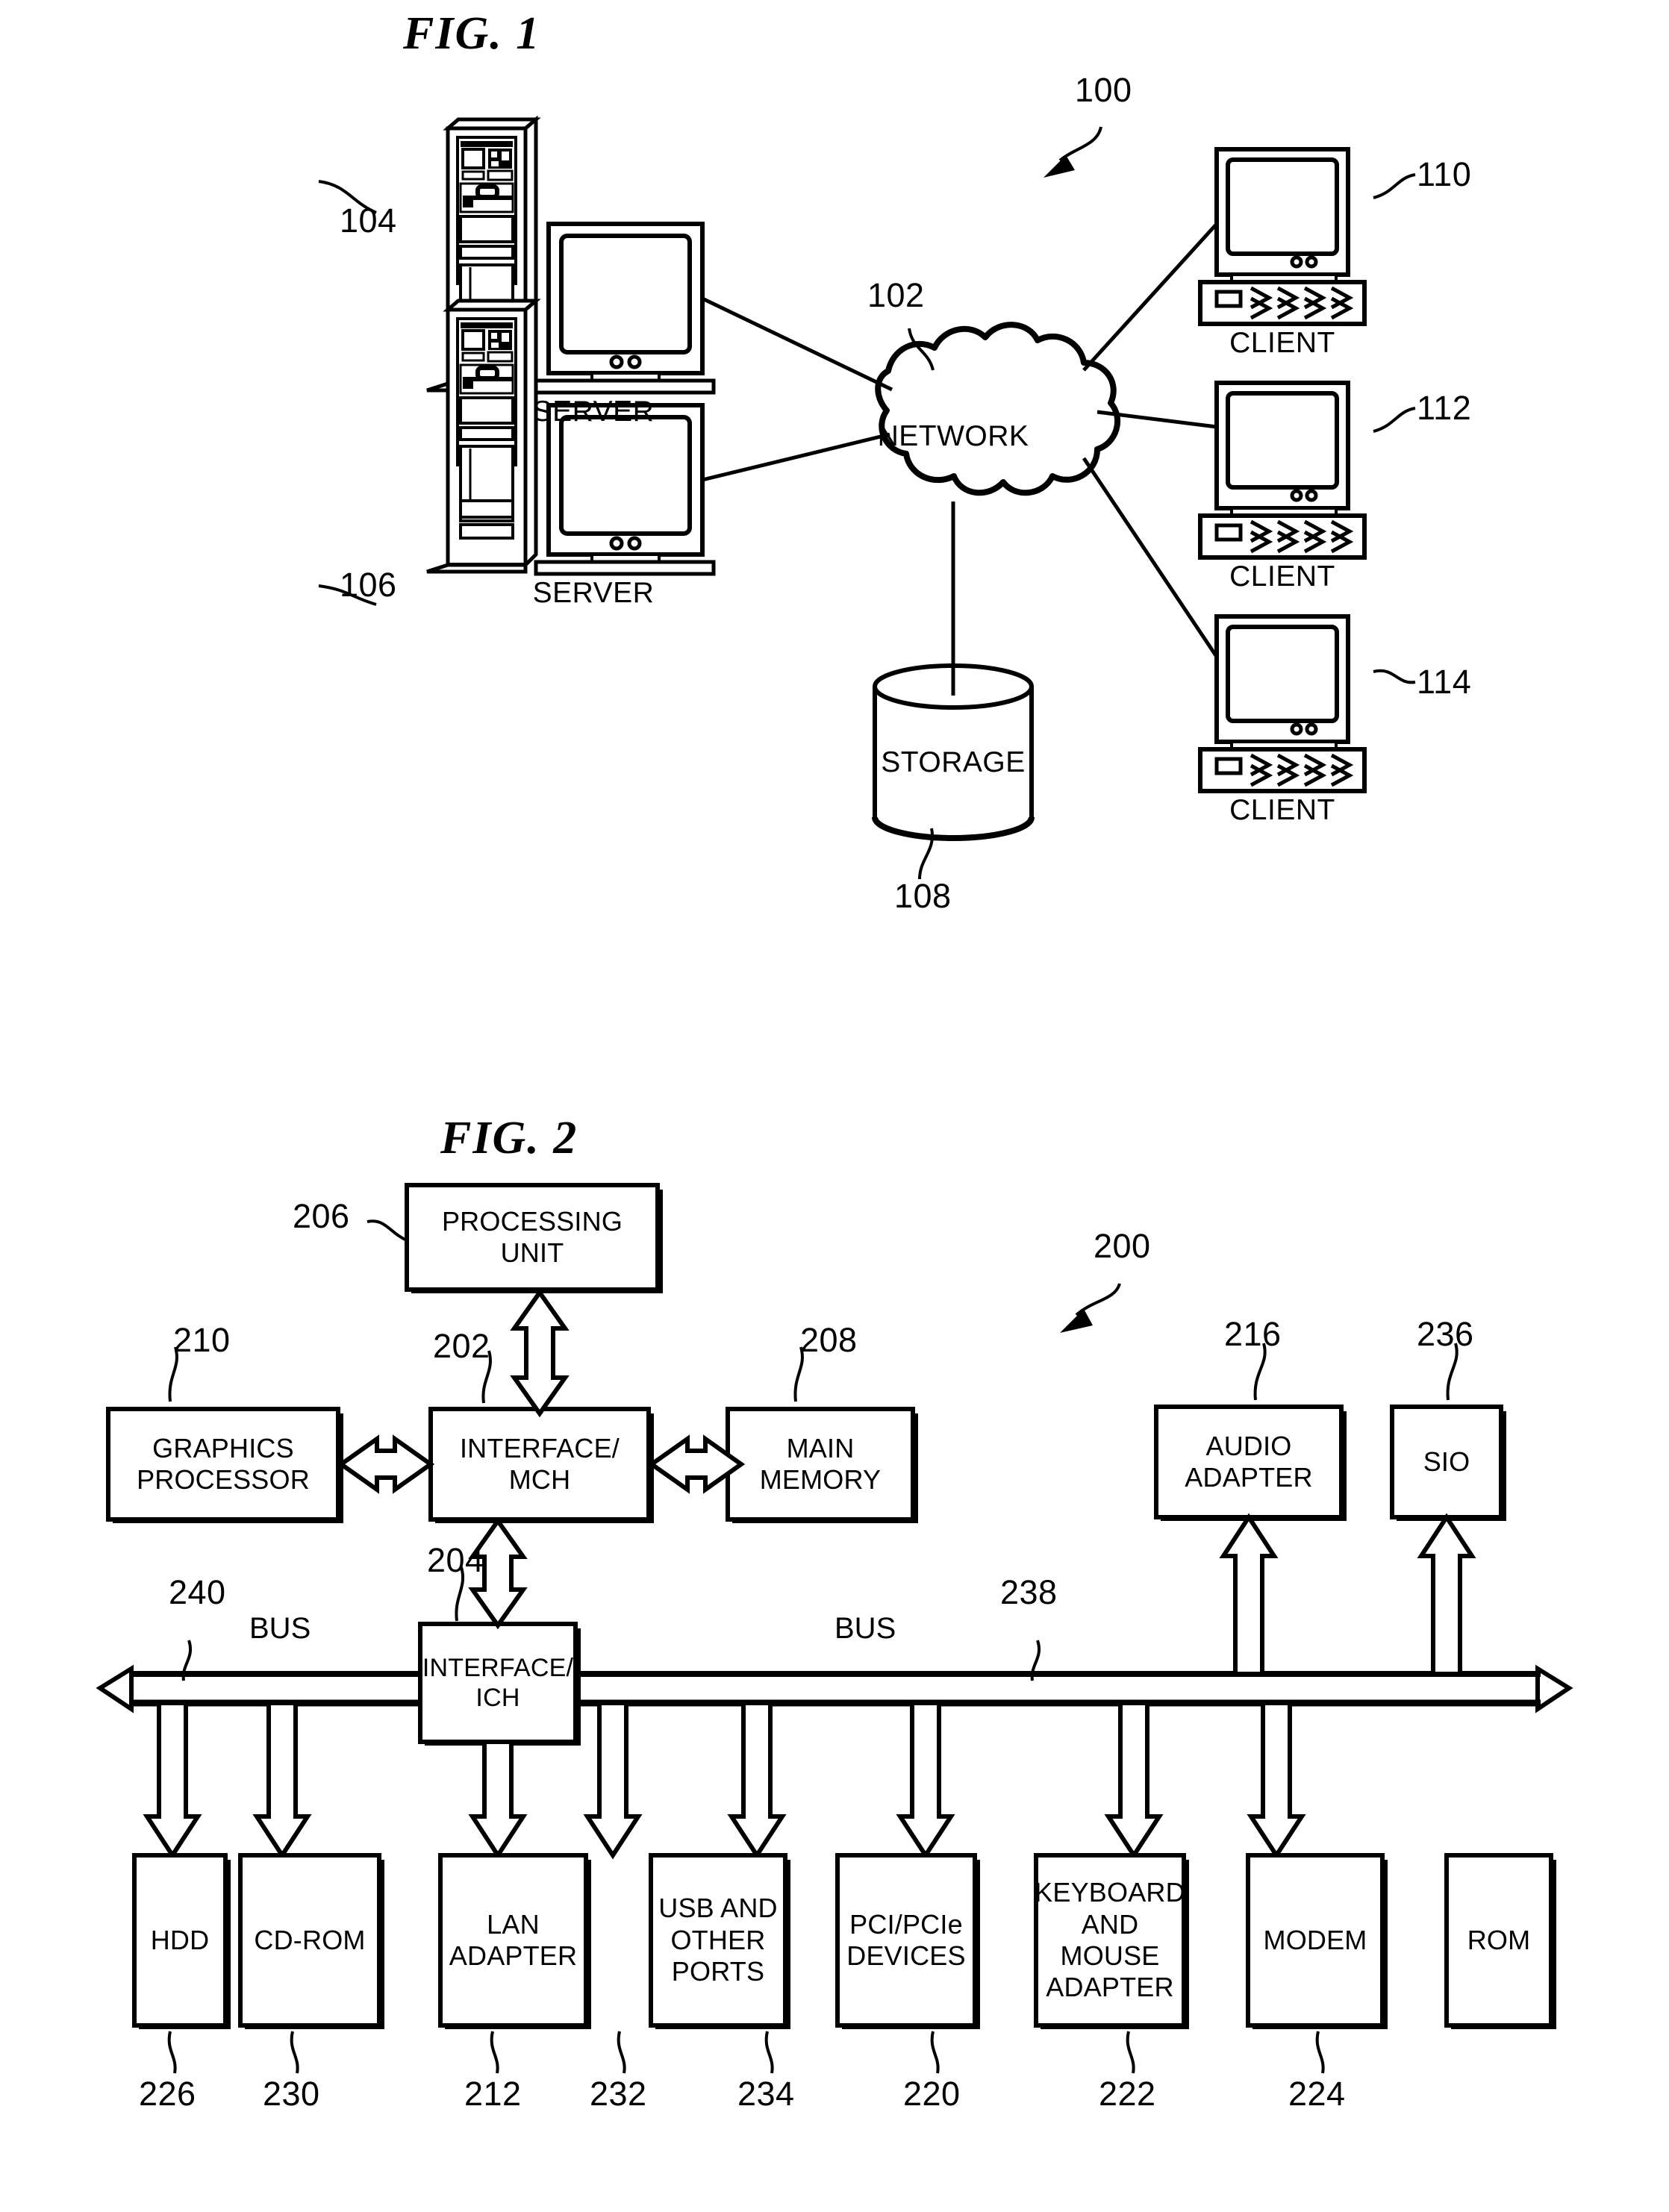  I want to click on fig2-ref-220: 220, so click(932, 2094).